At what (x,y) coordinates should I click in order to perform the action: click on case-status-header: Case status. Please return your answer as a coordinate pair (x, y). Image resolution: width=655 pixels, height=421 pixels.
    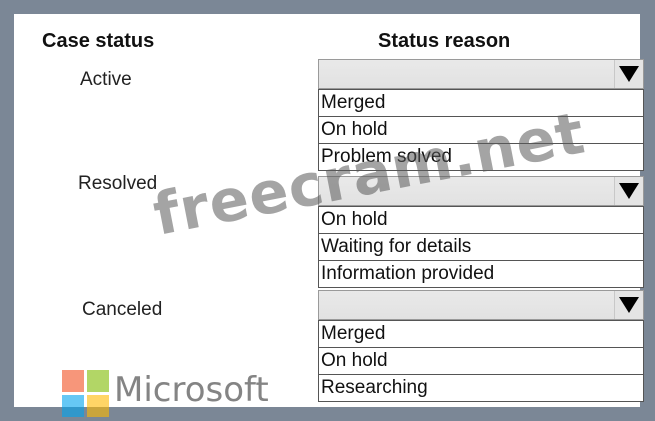
    Looking at the image, I should click on (98, 41).